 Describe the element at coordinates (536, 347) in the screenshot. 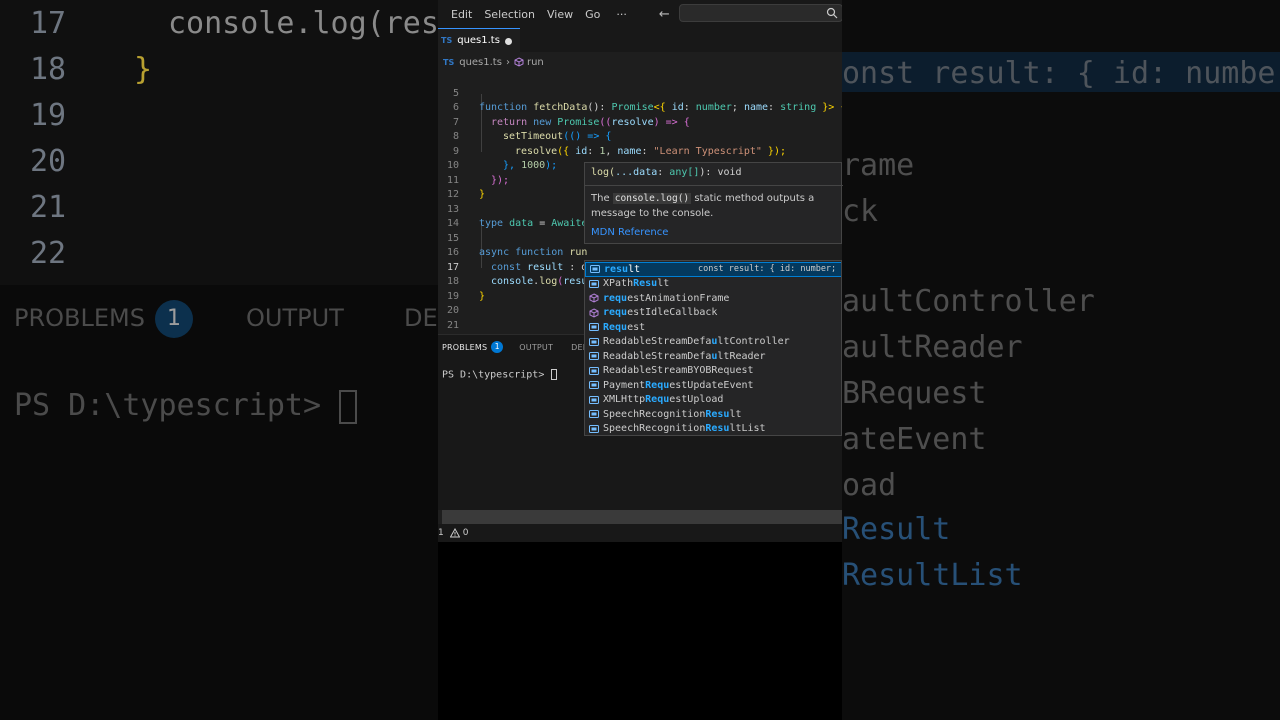

I see `tab-output: OUTPUT` at that location.